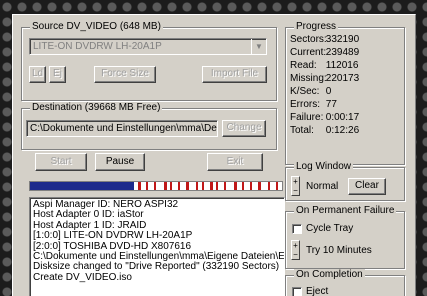  I want to click on import-file-button: Import File, so click(234, 74).